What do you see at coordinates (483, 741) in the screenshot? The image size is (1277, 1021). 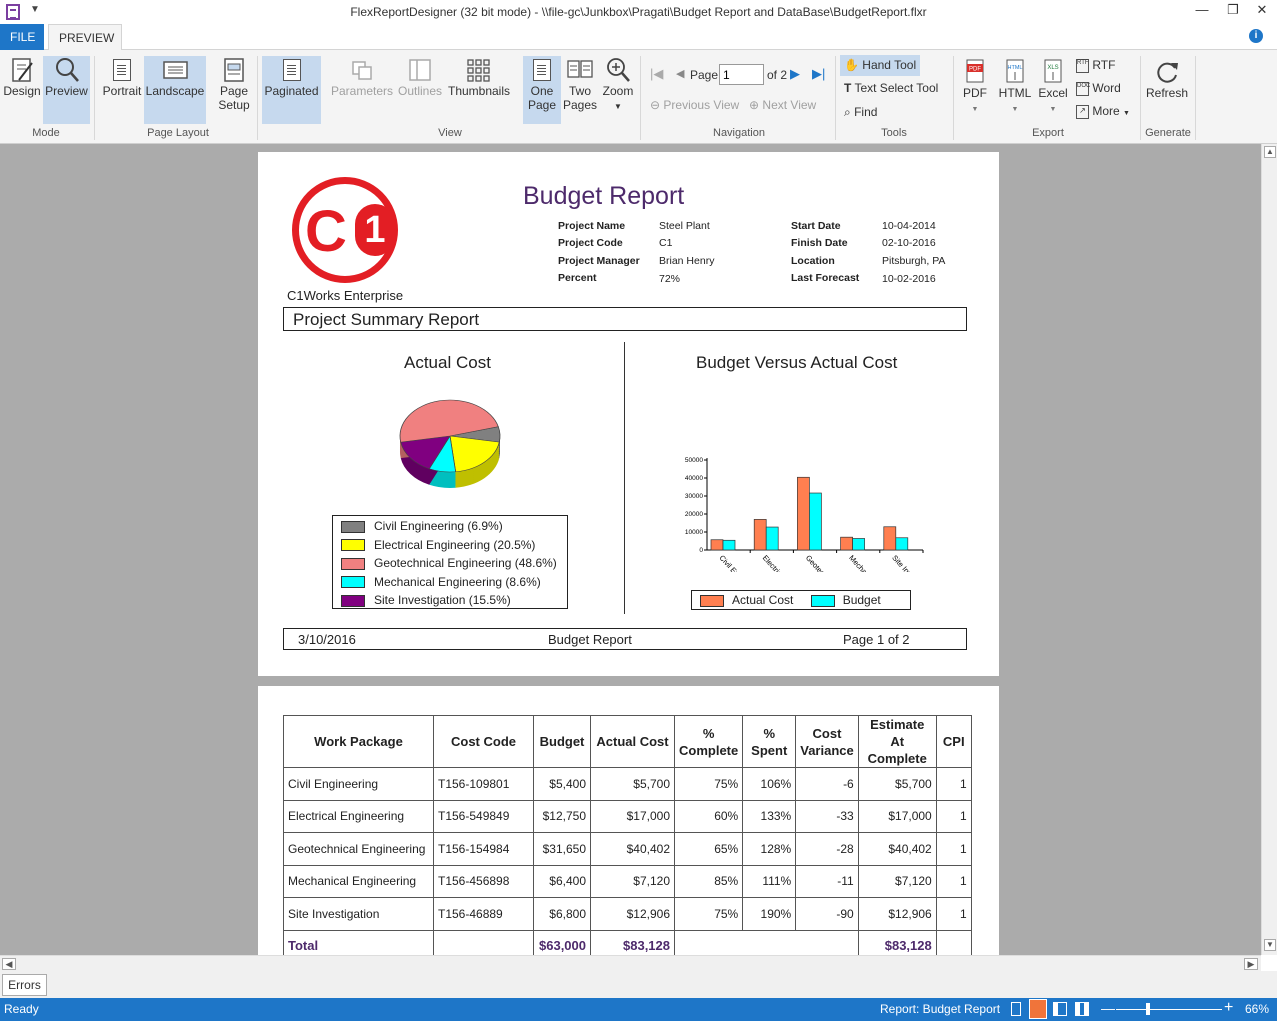 I see `column-header: Cost Code` at bounding box center [483, 741].